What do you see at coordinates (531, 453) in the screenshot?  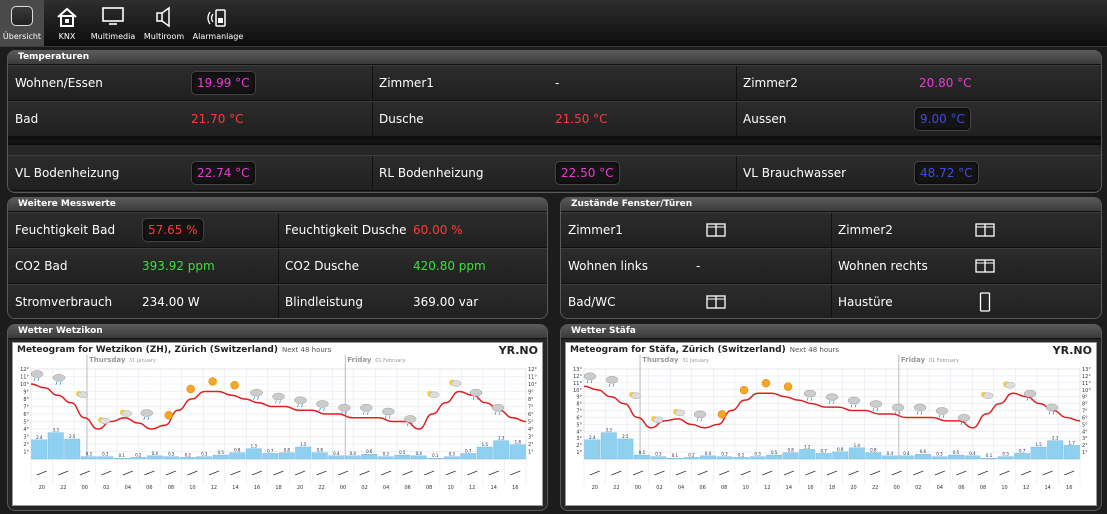 I see `y-tick-label: 1°` at bounding box center [531, 453].